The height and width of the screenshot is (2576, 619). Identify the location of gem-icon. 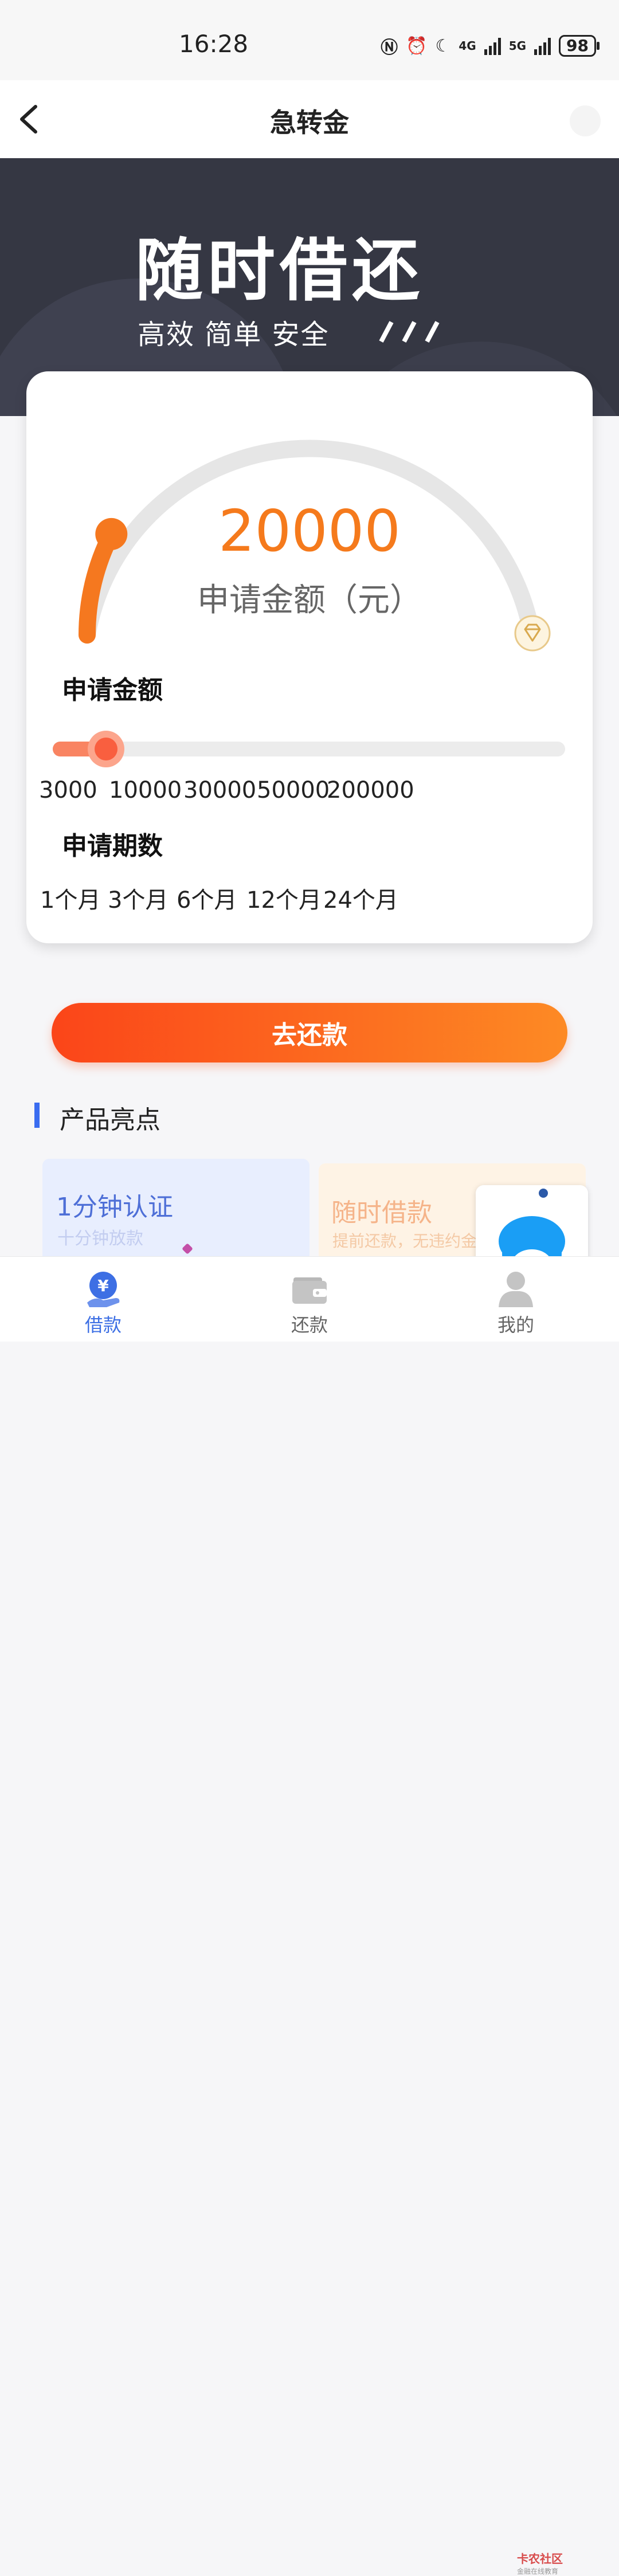
(188, 1248).